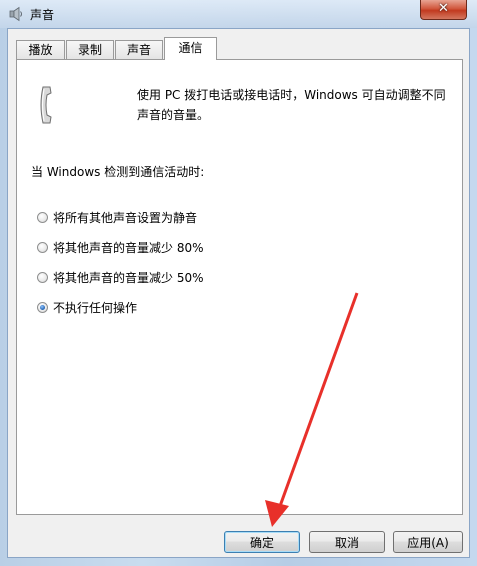  What do you see at coordinates (46, 105) in the screenshot?
I see `phone-icon` at bounding box center [46, 105].